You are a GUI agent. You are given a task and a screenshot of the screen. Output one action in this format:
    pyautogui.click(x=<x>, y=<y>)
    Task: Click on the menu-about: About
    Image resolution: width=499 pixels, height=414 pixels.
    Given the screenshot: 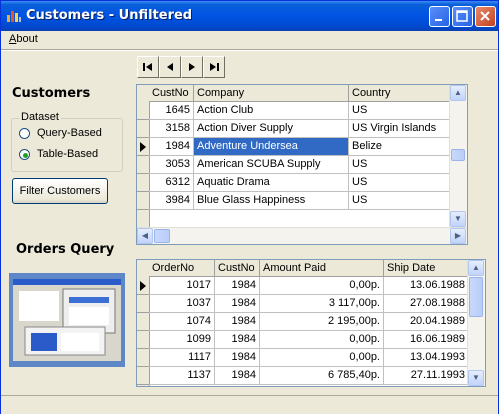 What is the action you would take?
    pyautogui.click(x=23, y=39)
    